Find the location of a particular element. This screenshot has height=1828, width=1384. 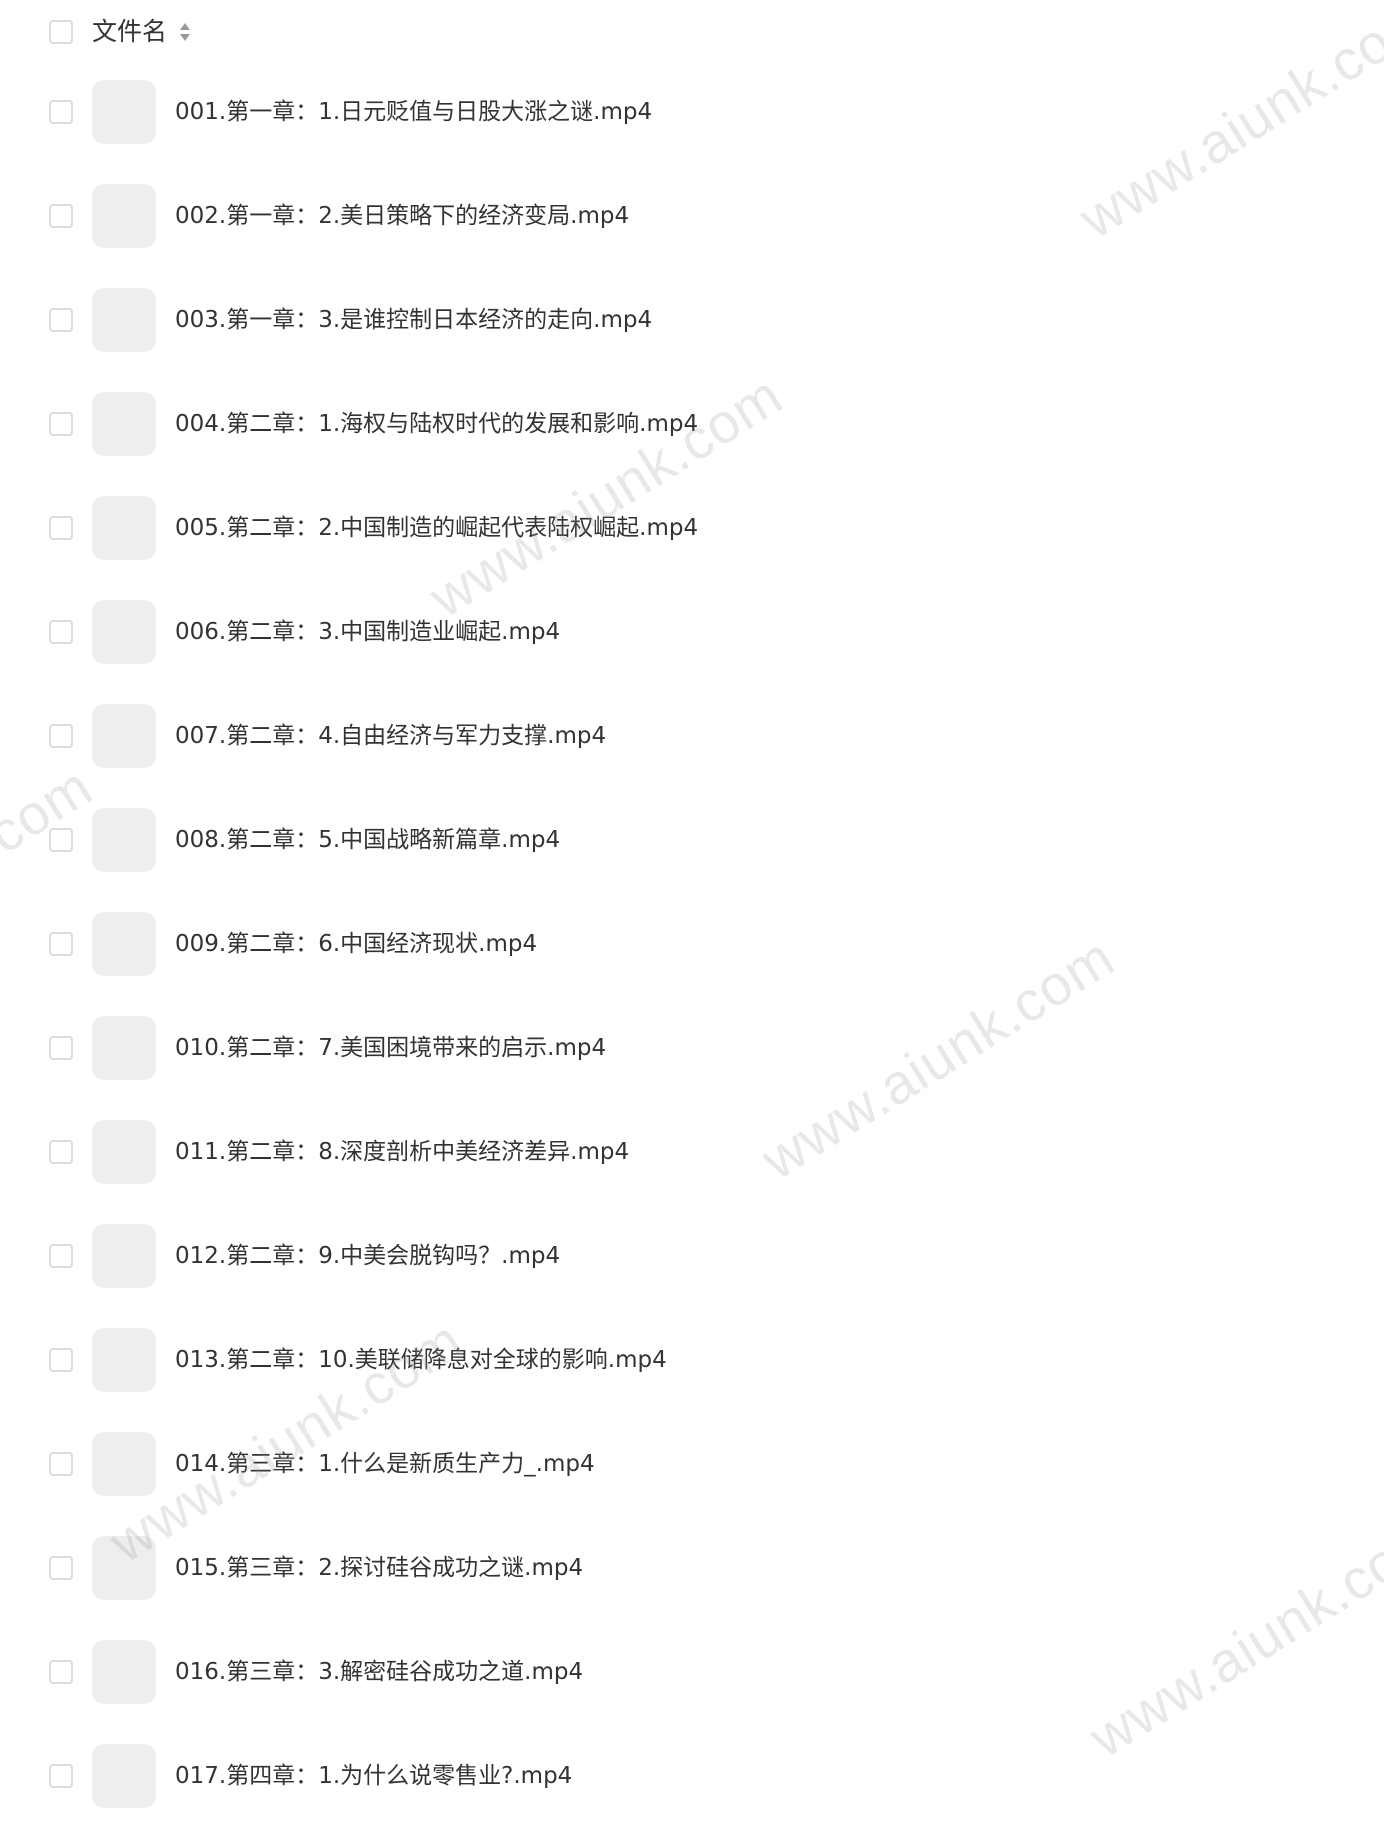

file-row: 017.第四章：1.为什么说零售业?.mp4 is located at coordinates (692, 1776).